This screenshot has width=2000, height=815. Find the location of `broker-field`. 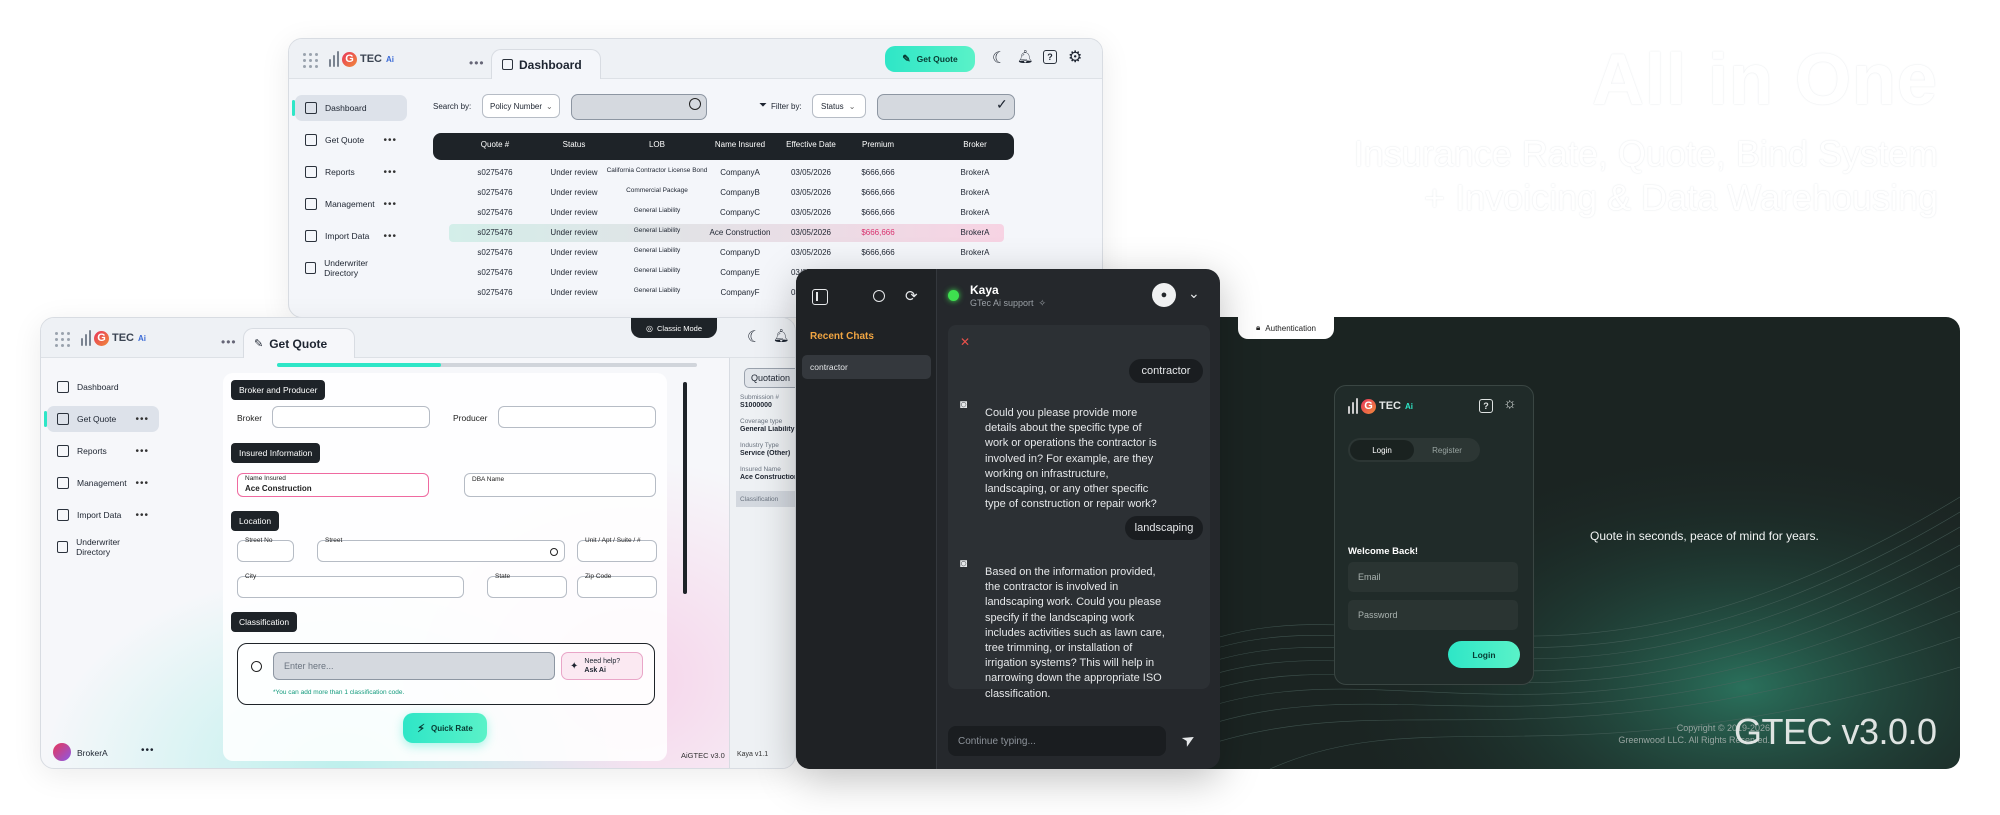

broker-field is located at coordinates (351, 417).